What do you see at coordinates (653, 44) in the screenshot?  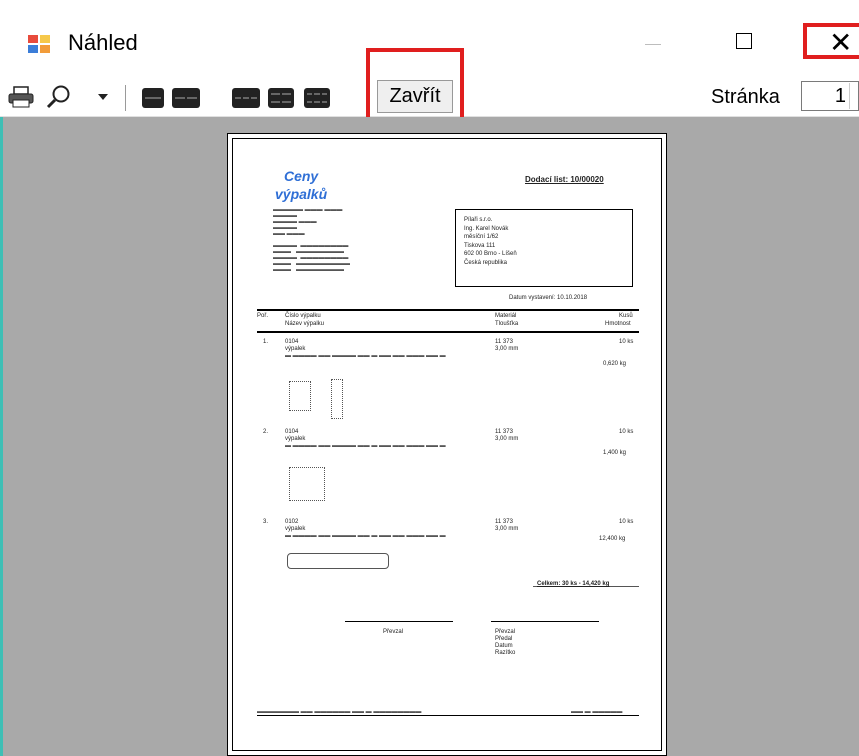 I see `minimize-icon` at bounding box center [653, 44].